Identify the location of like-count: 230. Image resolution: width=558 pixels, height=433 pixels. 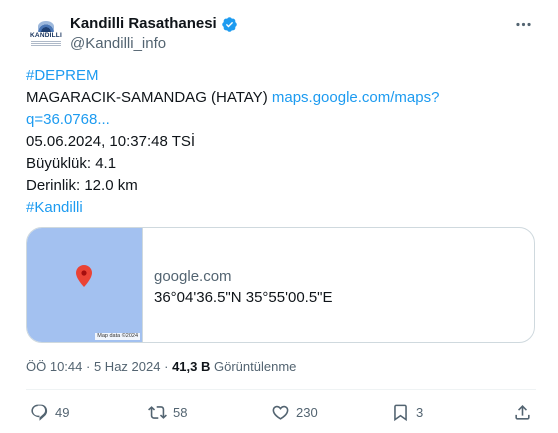
(307, 412).